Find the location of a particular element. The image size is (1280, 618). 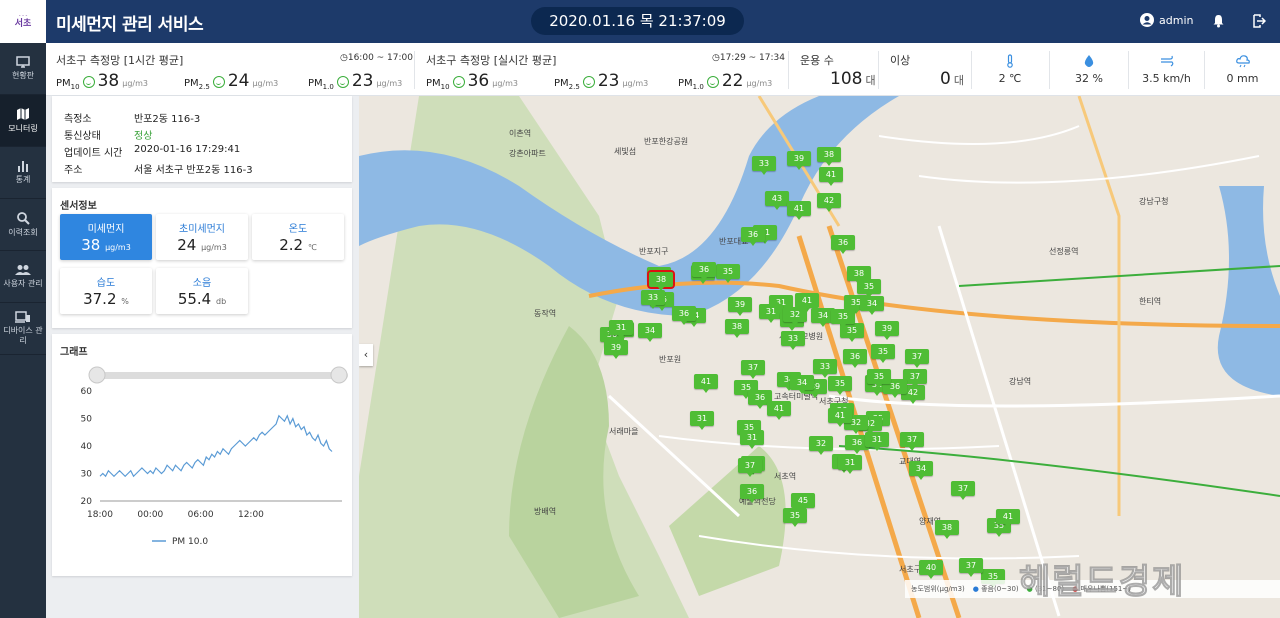

notification-bell-icon is located at coordinates (1218, 21).